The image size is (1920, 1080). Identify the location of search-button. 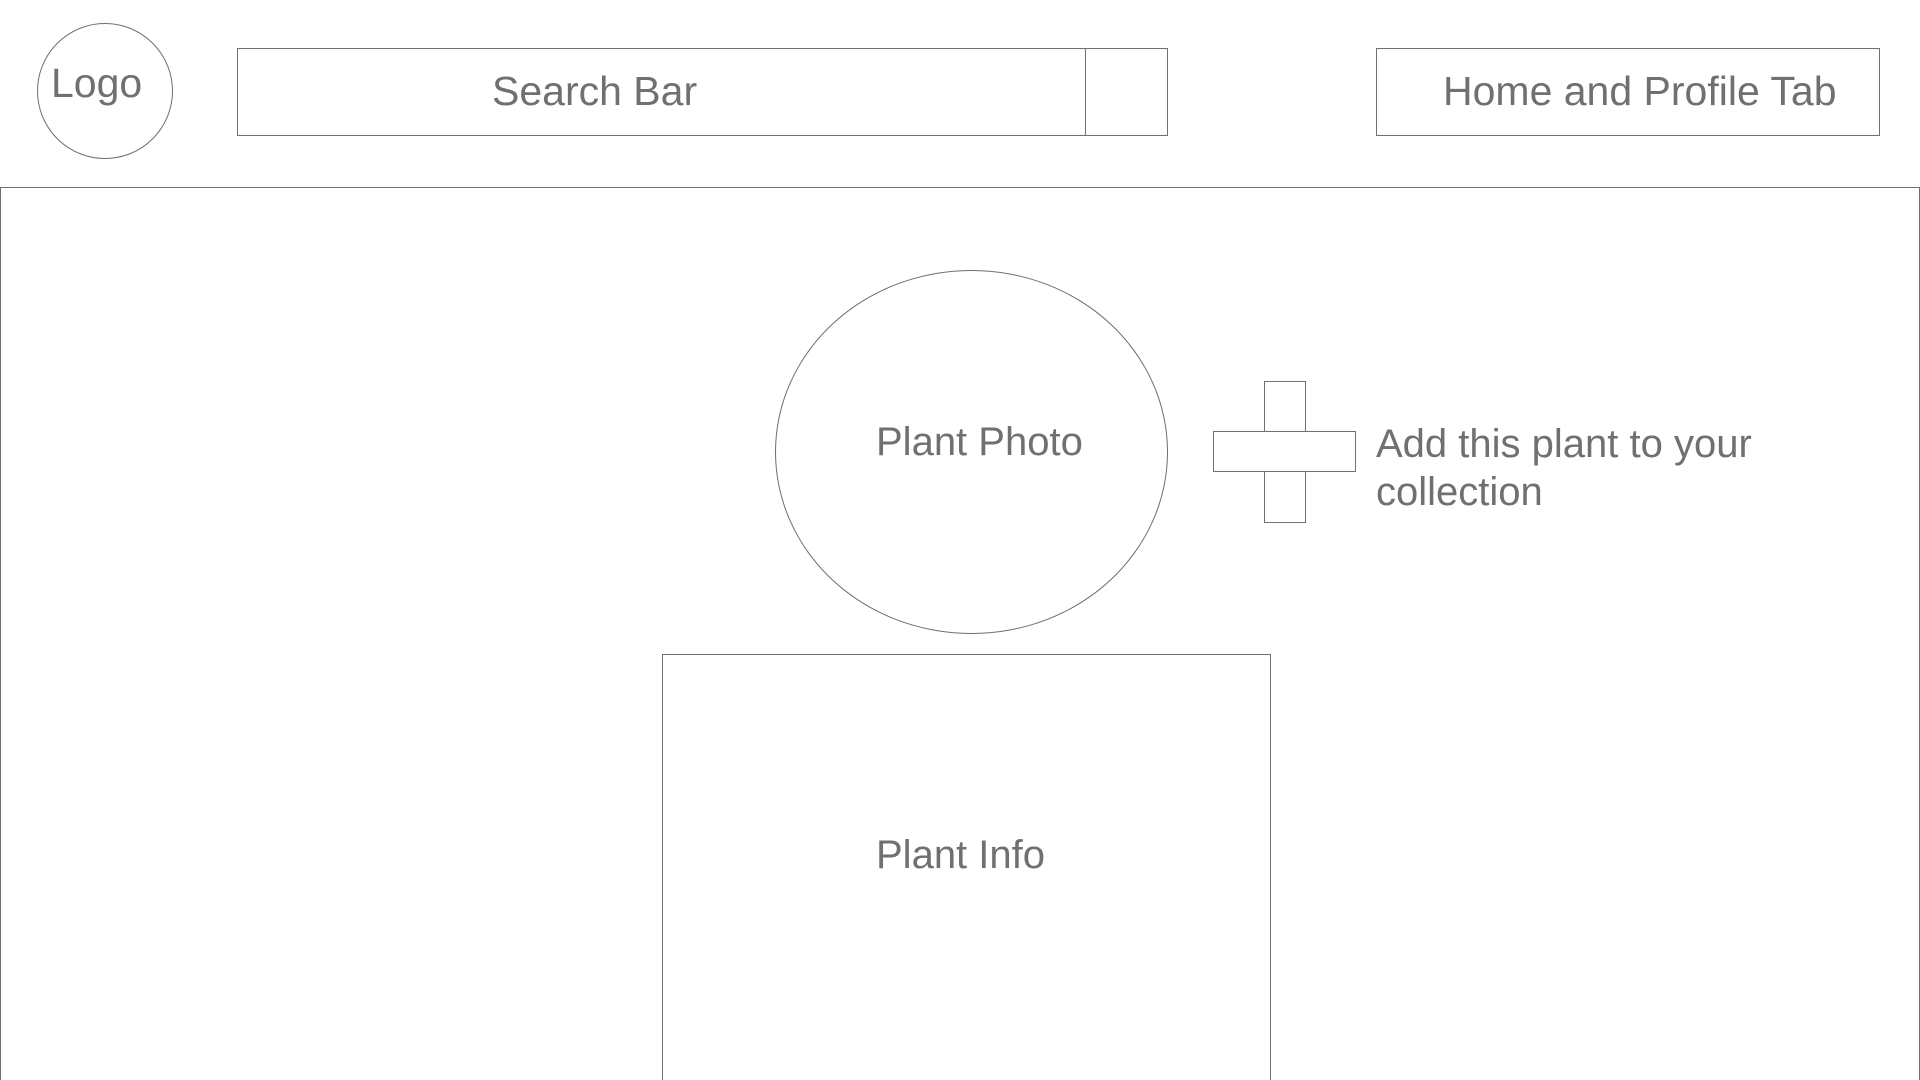
(1126, 92).